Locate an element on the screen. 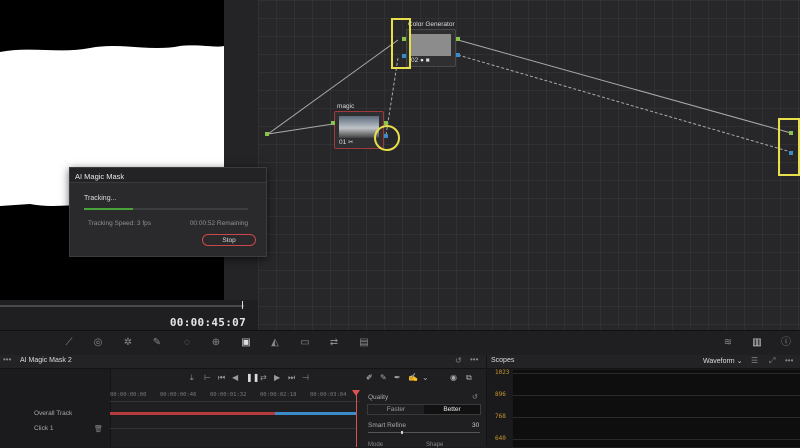 Image resolution: width=800 pixels, height=448 pixels. highlight-circle is located at coordinates (387, 138).